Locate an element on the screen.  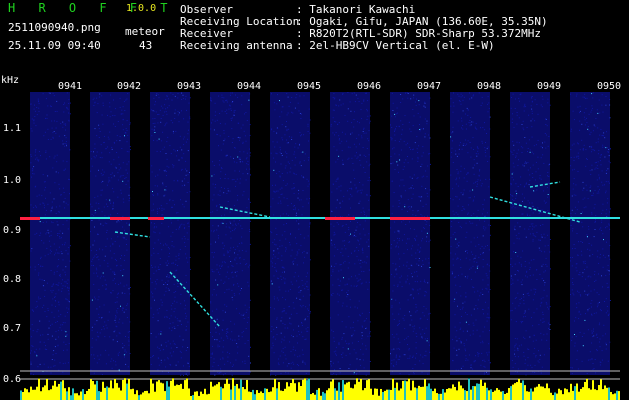
y-tick-0.9: 0.9 is located at coordinates (12, 230).